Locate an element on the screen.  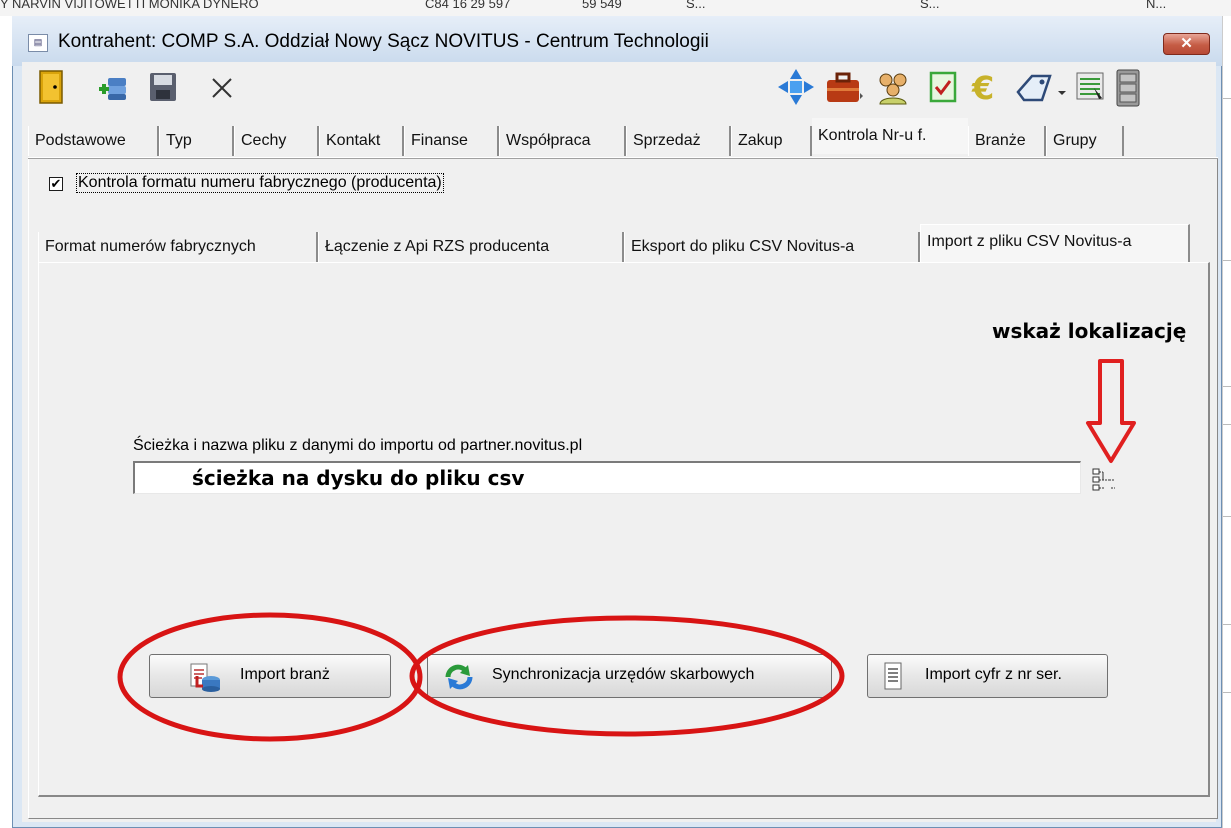
path-hint-annotation: ścieżka na dysku do pliku csv is located at coordinates (358, 478).